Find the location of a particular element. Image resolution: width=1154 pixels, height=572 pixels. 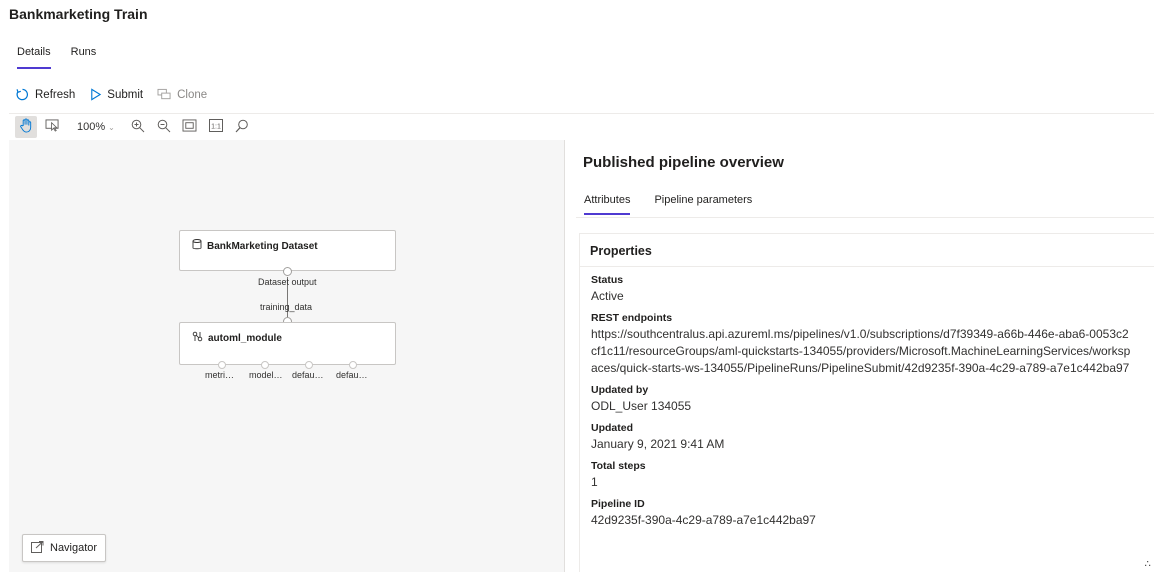

dataset-output-port is located at coordinates (287, 271).